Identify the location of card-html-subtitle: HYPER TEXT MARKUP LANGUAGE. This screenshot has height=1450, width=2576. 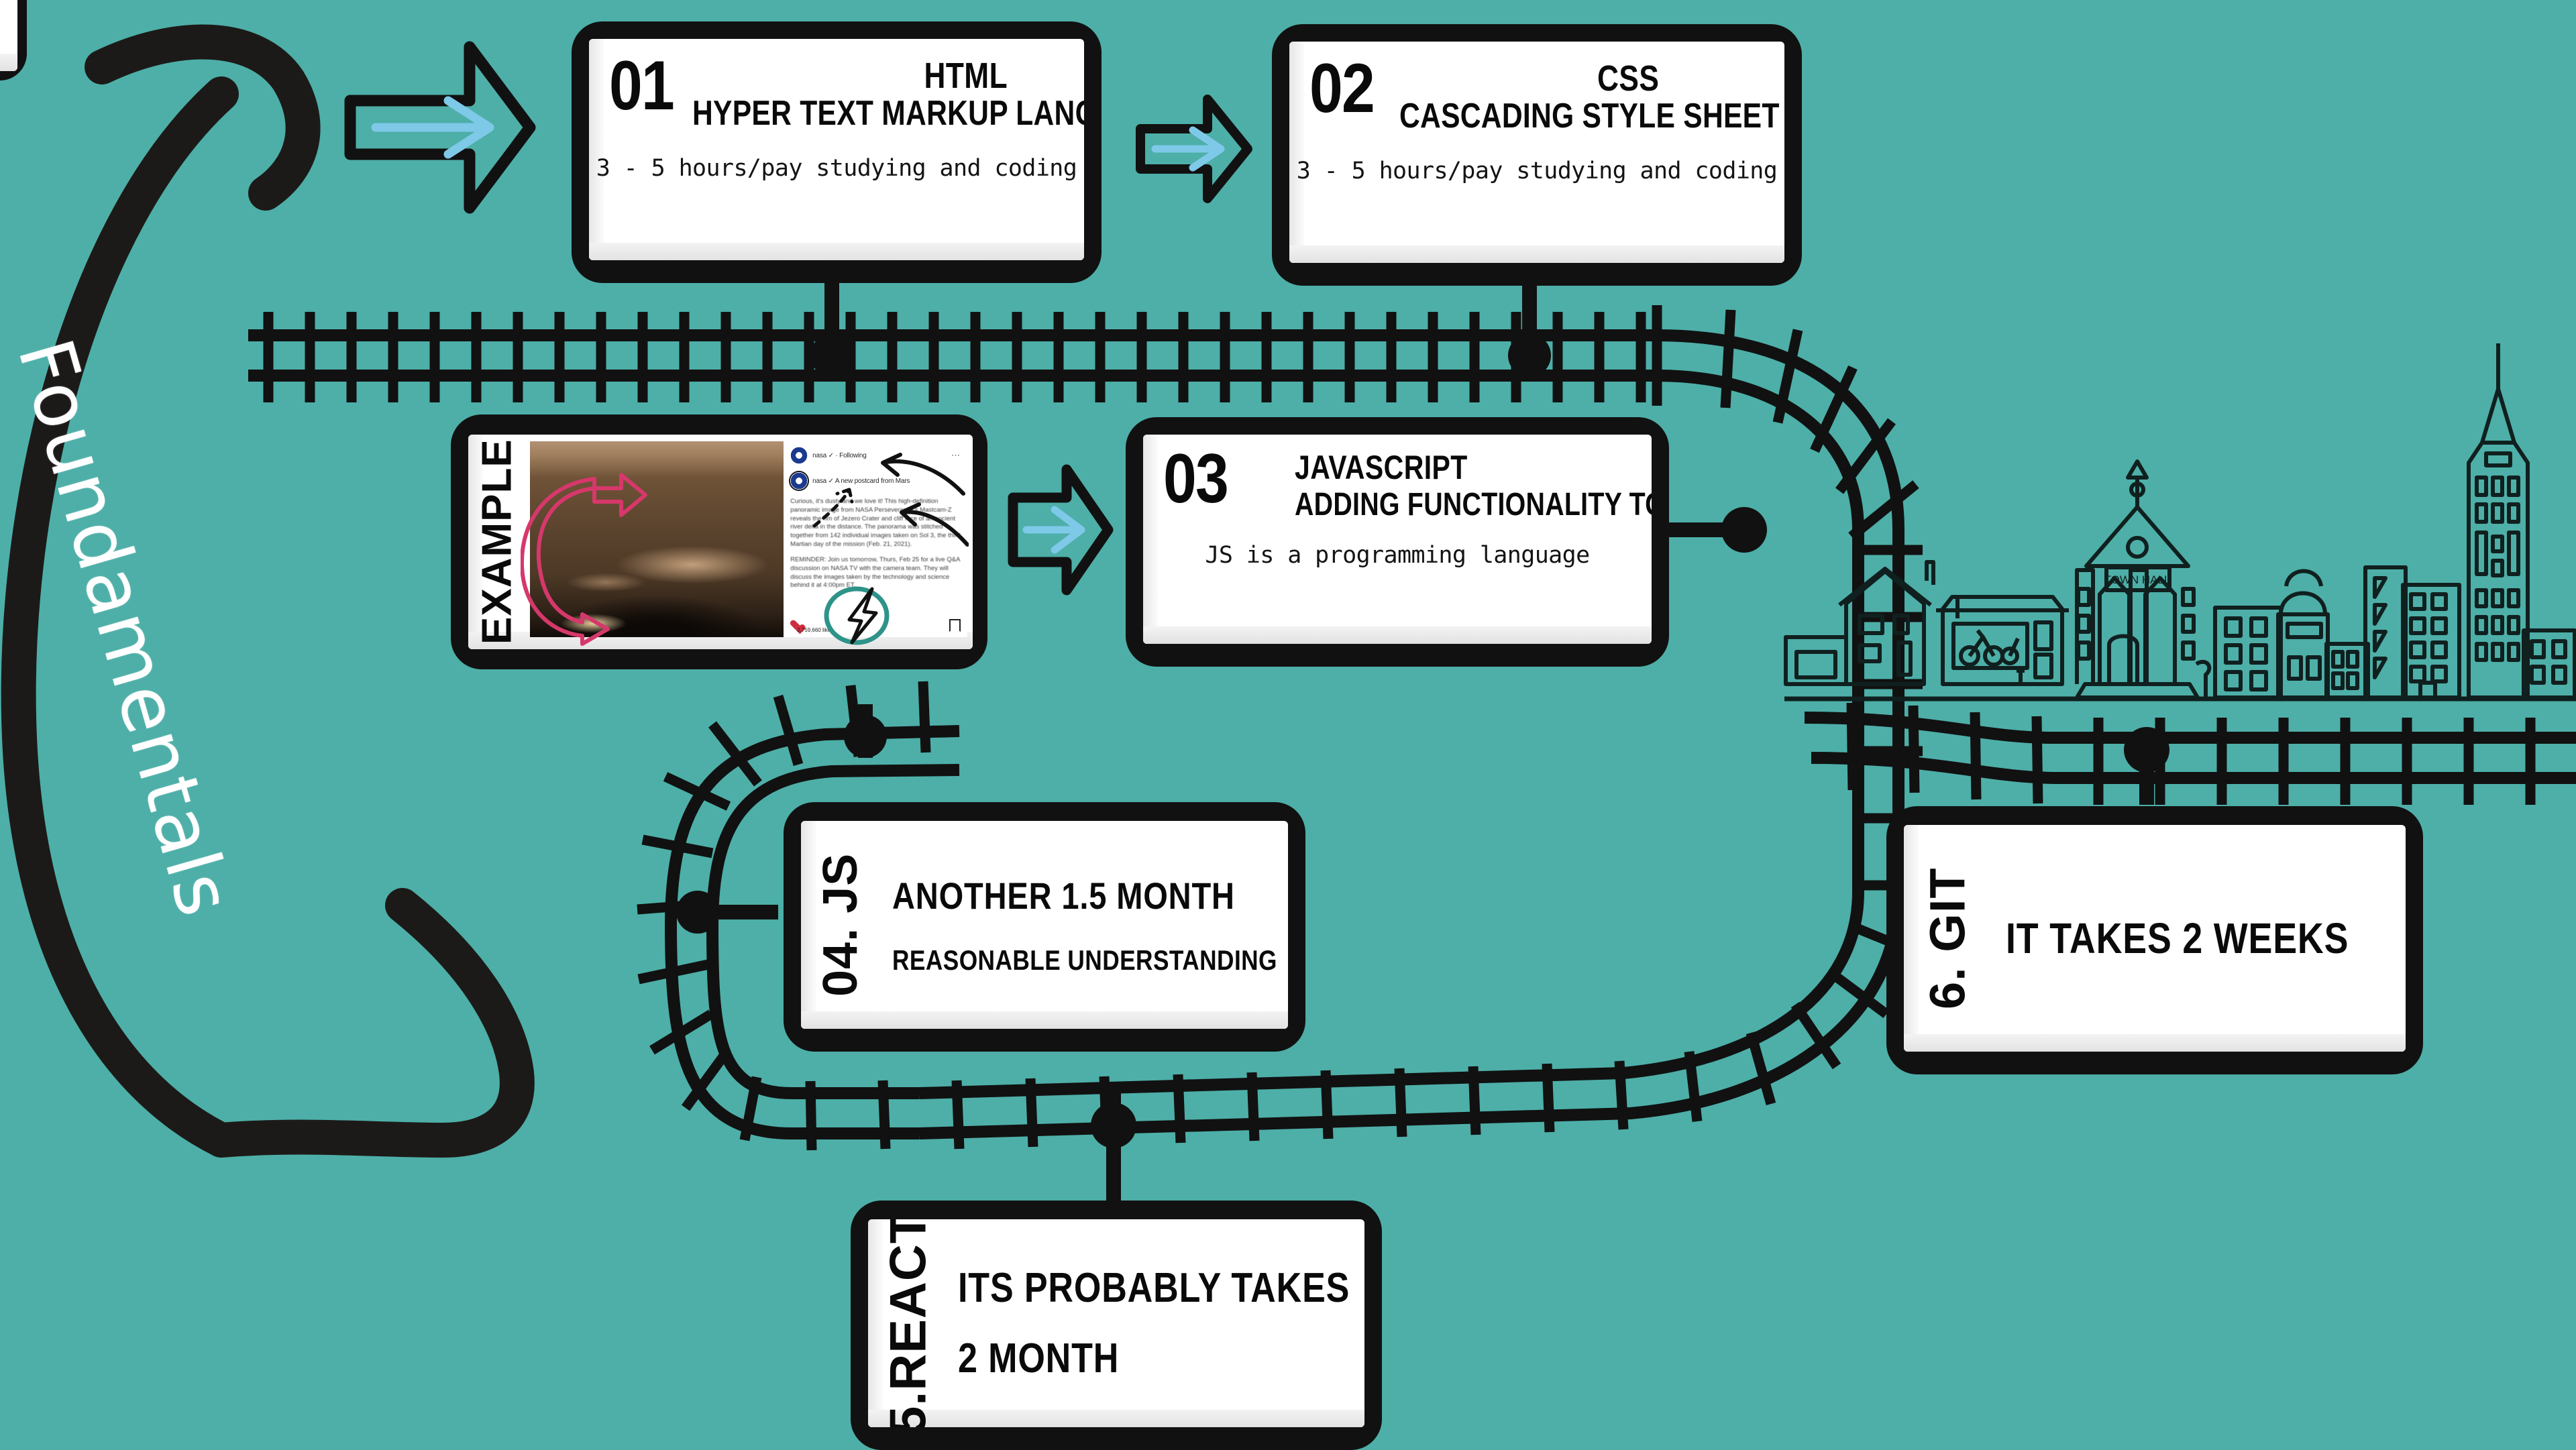
(888, 113).